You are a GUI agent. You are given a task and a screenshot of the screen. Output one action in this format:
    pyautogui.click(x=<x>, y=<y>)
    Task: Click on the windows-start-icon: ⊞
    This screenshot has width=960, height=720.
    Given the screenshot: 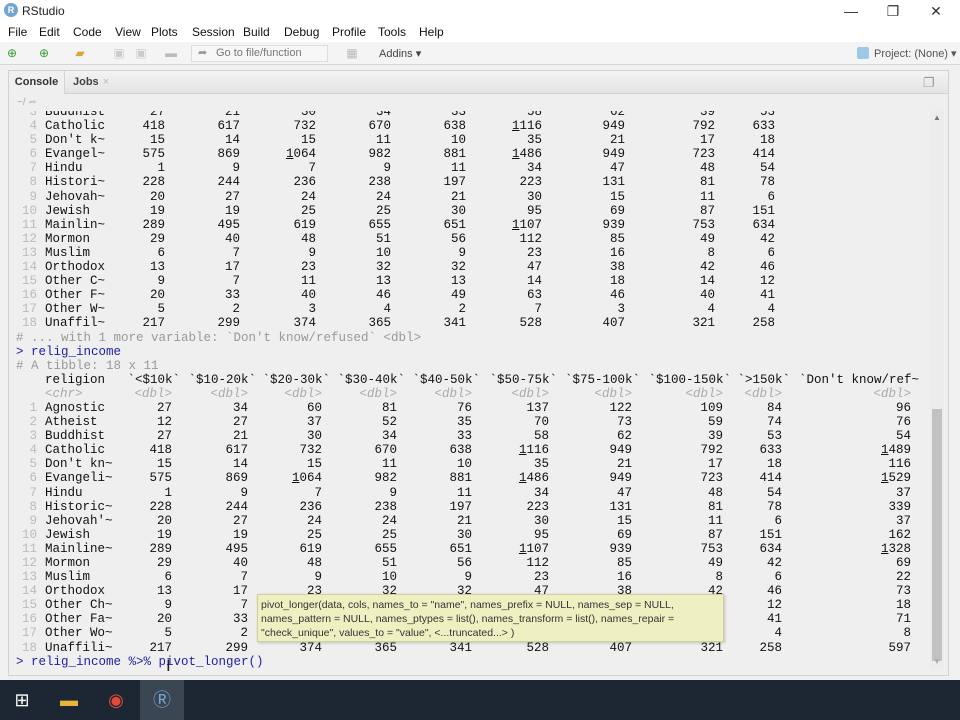 What is the action you would take?
    pyautogui.click(x=22, y=700)
    